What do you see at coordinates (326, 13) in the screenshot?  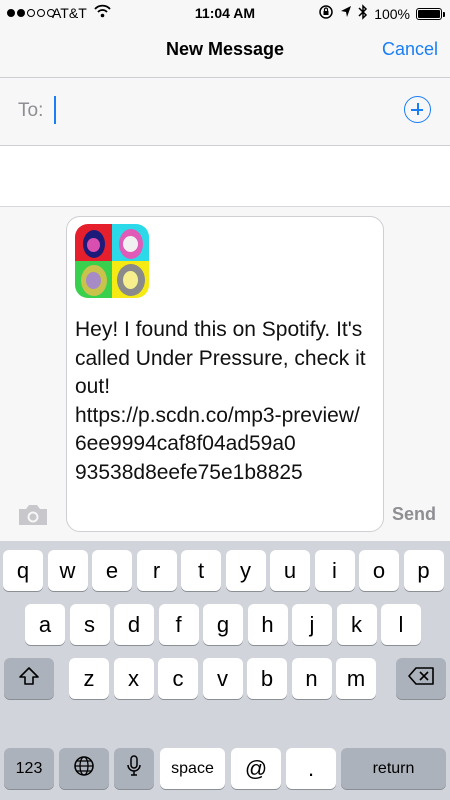 I see `orientation-lock-icon` at bounding box center [326, 13].